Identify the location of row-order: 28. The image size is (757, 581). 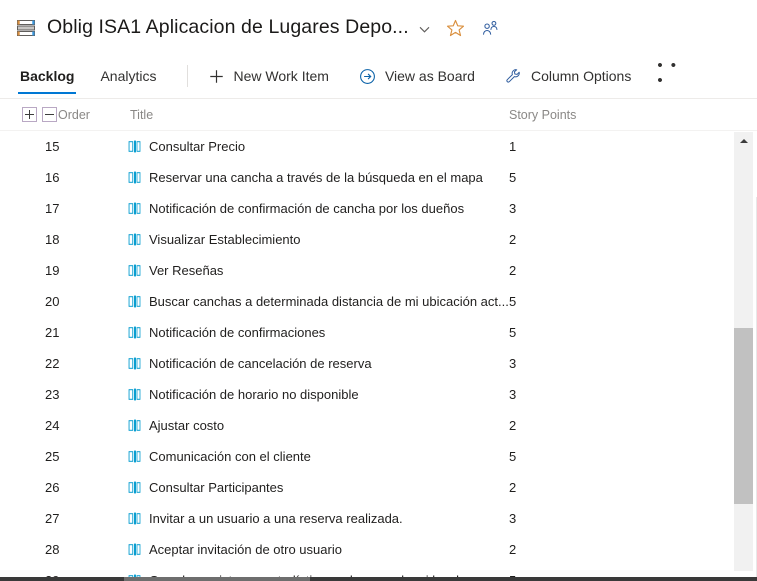
(52, 549).